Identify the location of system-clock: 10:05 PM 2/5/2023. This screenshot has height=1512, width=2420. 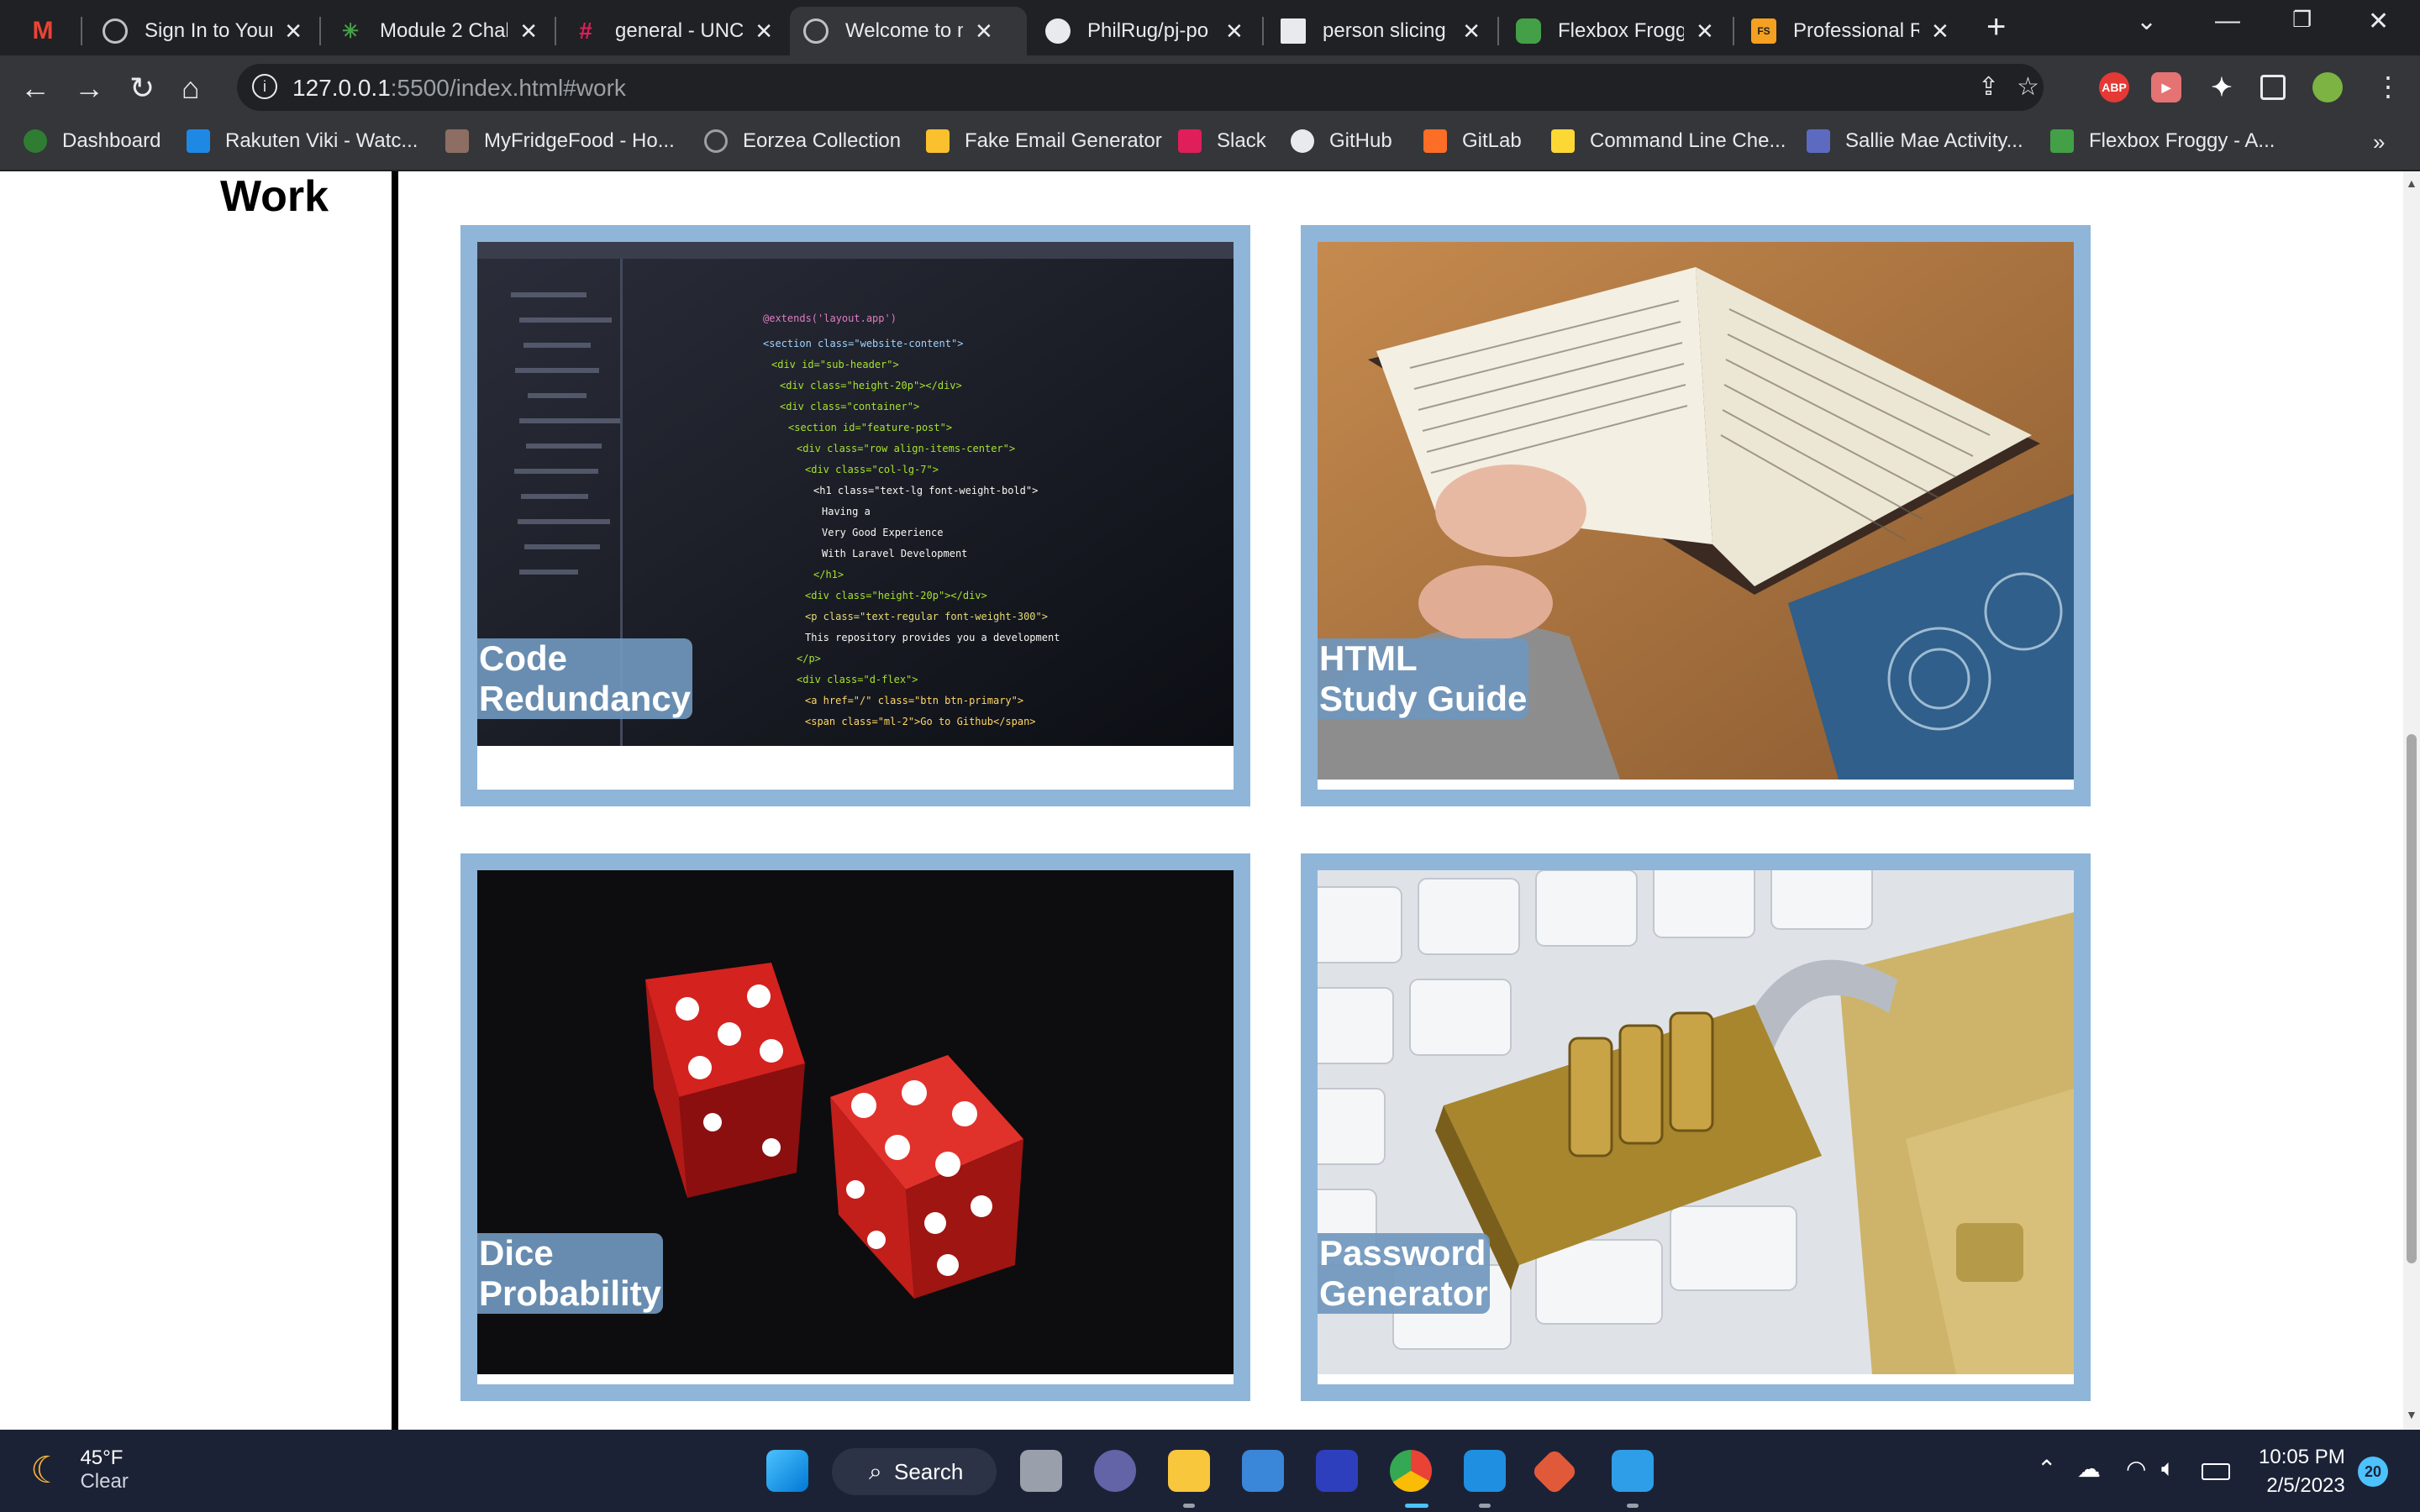
(2302, 1471).